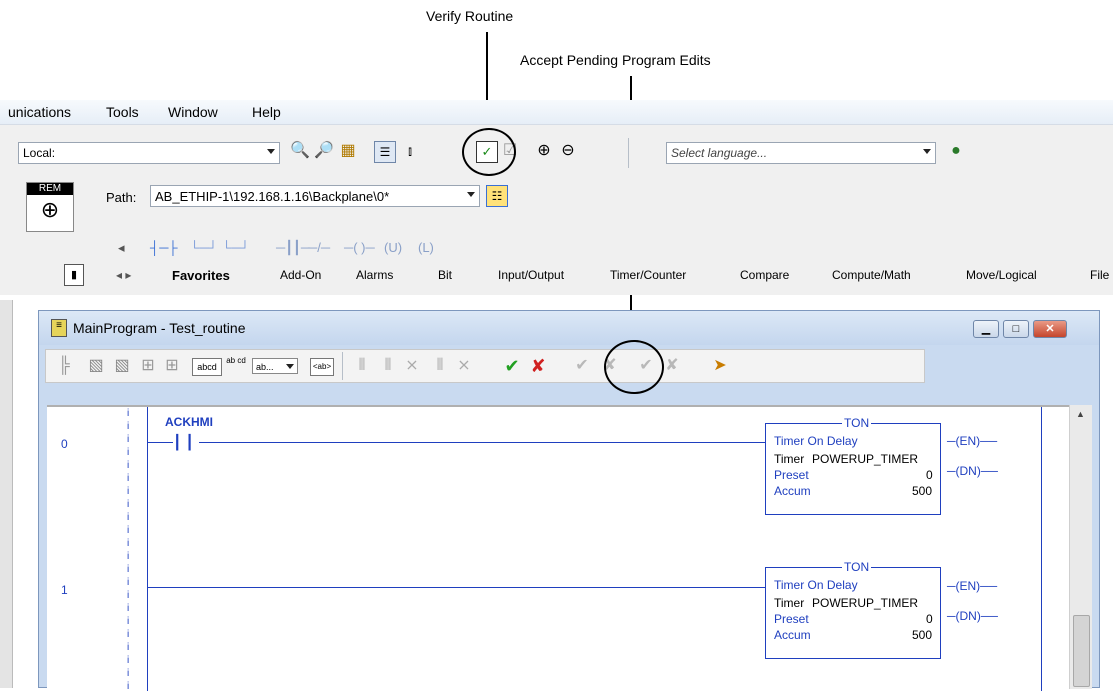 This screenshot has width=1113, height=693. I want to click on cancel-pending-edits-icon: ✘, so click(538, 366).